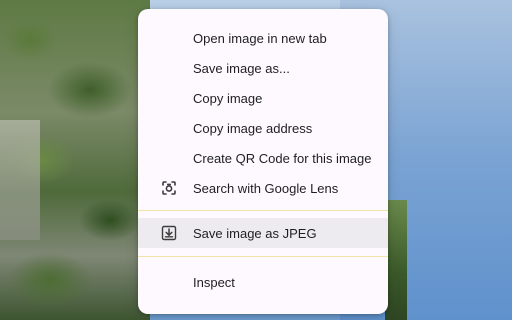 The height and width of the screenshot is (320, 512). I want to click on menu-item-create-qr-code: Create QR Code for this image, so click(263, 158).